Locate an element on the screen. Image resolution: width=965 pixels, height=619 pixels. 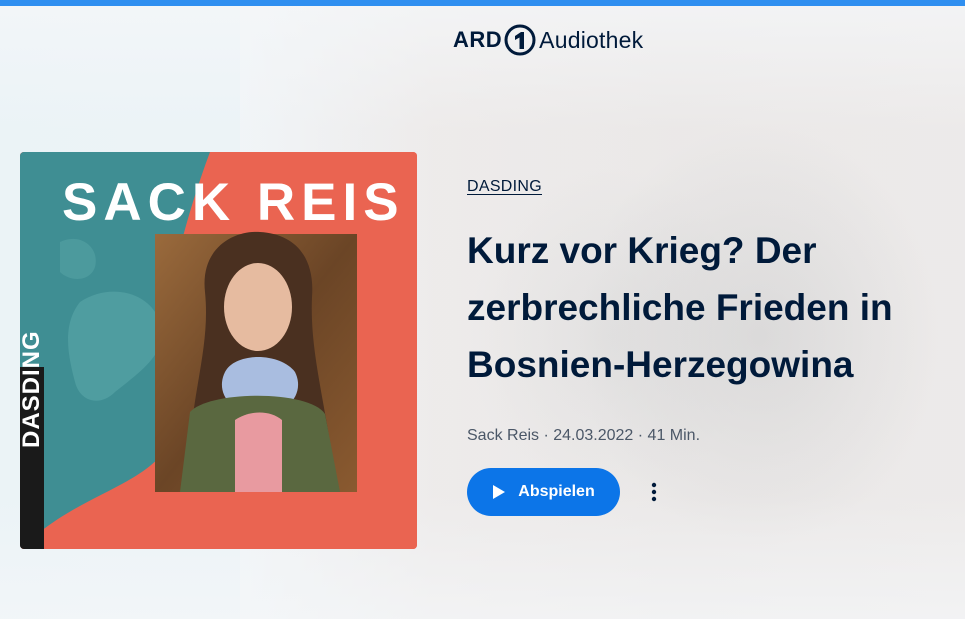
play-icon is located at coordinates (499, 492).